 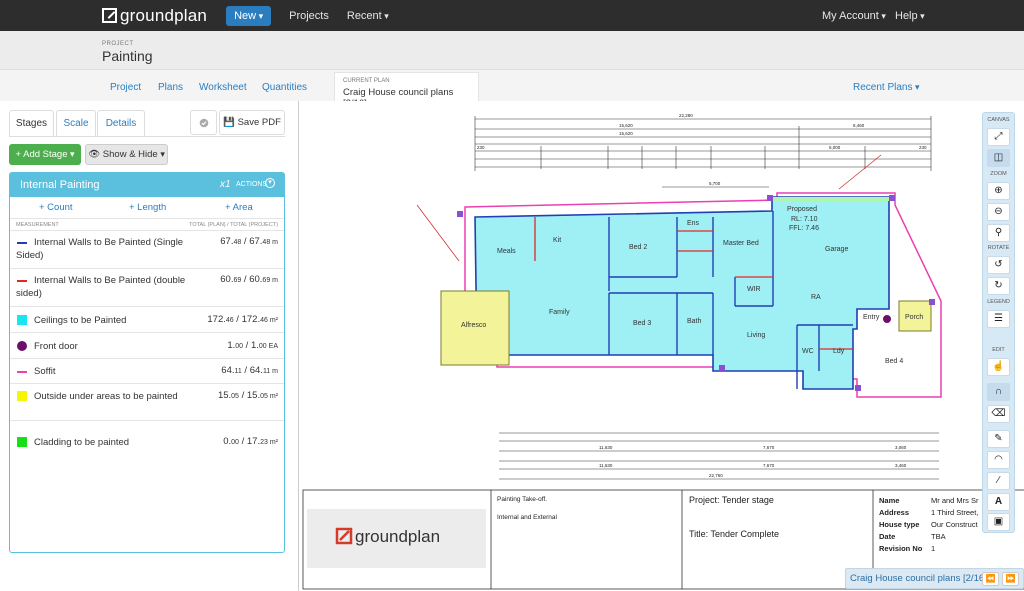 What do you see at coordinates (31, 123) in the screenshot?
I see `tab-stages: Stages` at bounding box center [31, 123].